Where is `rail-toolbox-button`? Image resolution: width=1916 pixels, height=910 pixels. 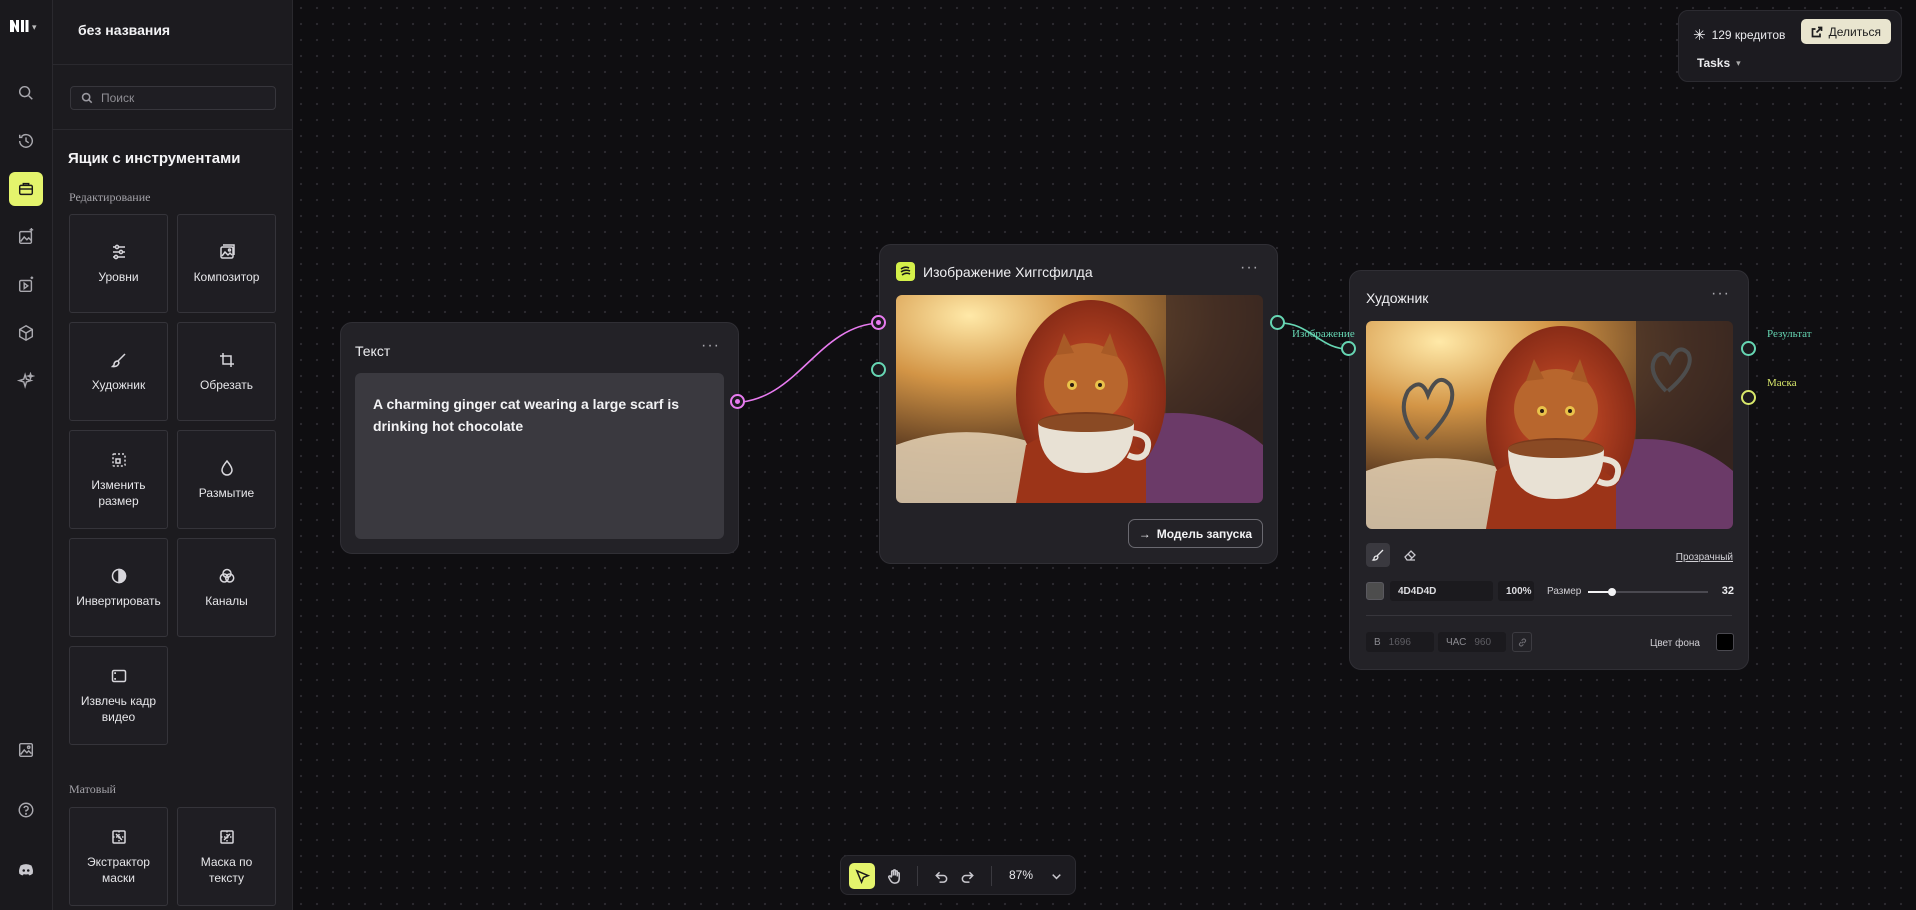 rail-toolbox-button is located at coordinates (26, 189).